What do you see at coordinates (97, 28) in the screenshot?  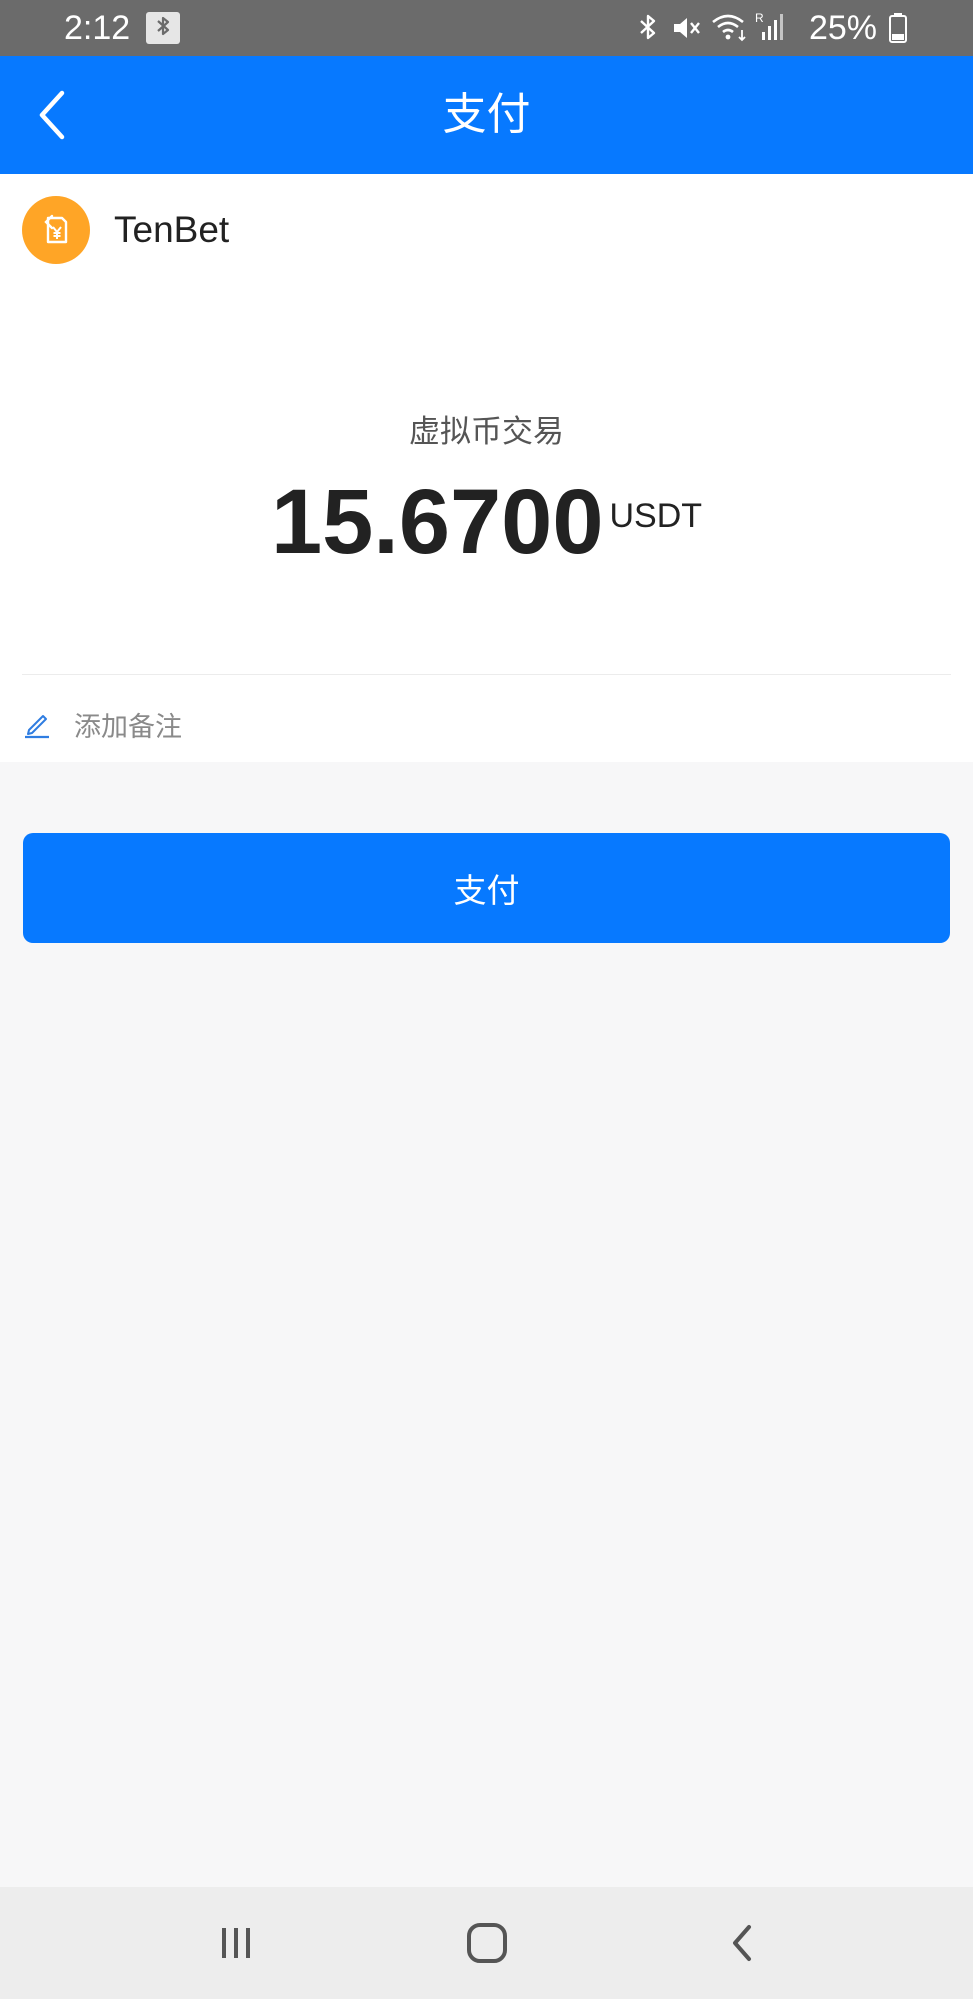 I see `status-time: 2:12` at bounding box center [97, 28].